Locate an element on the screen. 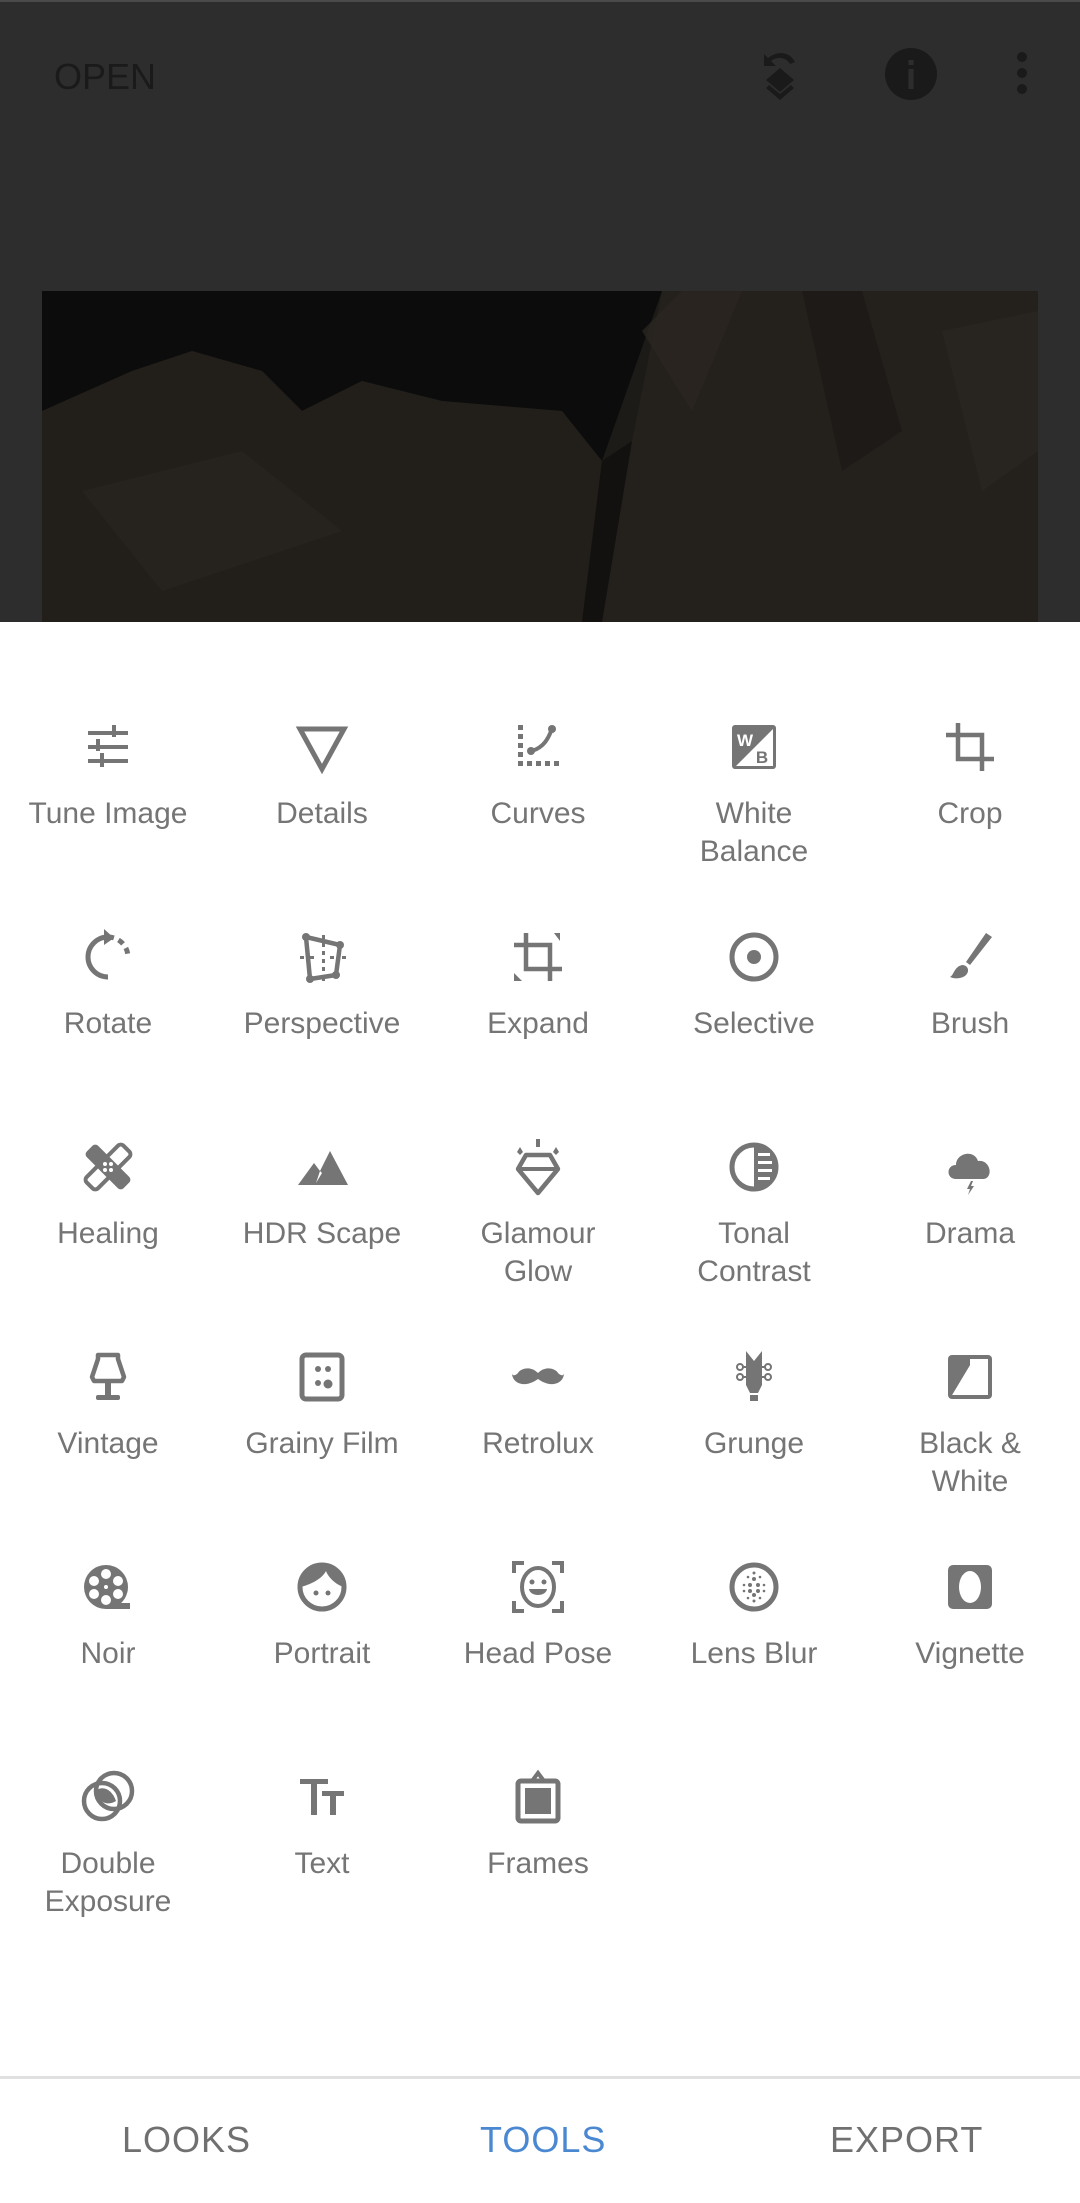 The image size is (1080, 2203). tool-label: Healing is located at coordinates (108, 1233).